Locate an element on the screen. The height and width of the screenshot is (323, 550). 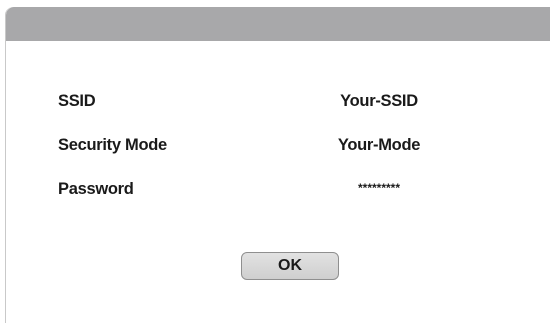
password-value: ********* is located at coordinates (379, 188).